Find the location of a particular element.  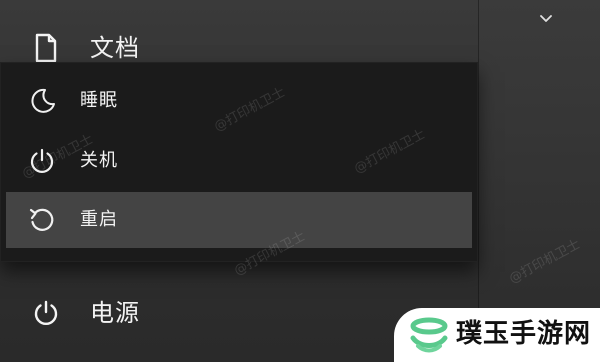

moon-icon is located at coordinates (42, 101).